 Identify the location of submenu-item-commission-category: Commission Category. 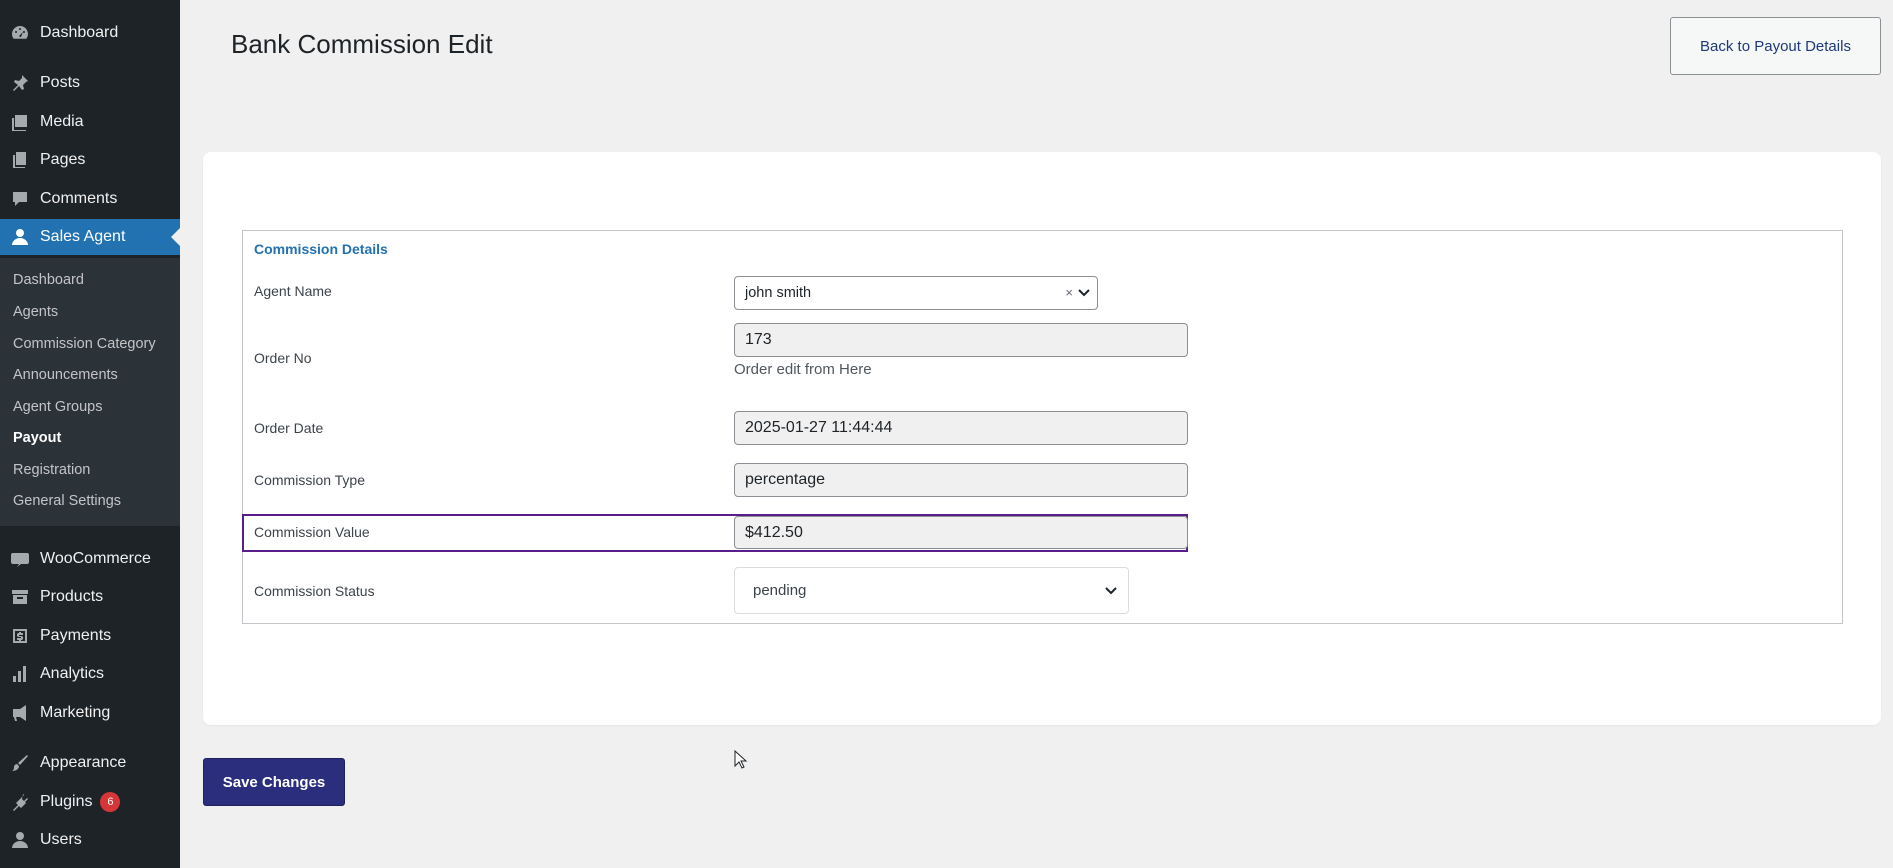
(84, 344).